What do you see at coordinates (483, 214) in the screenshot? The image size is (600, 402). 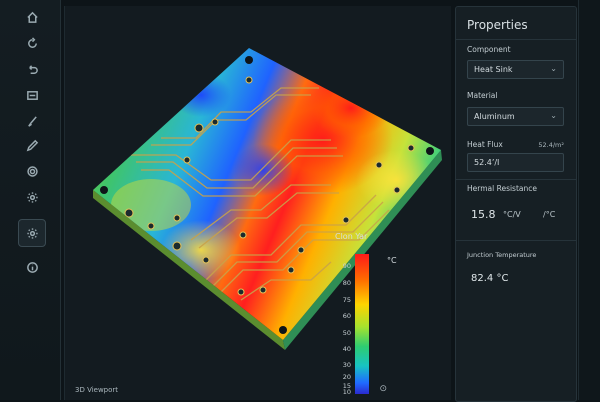 I see `thermal-resistance-value: 15.8` at bounding box center [483, 214].